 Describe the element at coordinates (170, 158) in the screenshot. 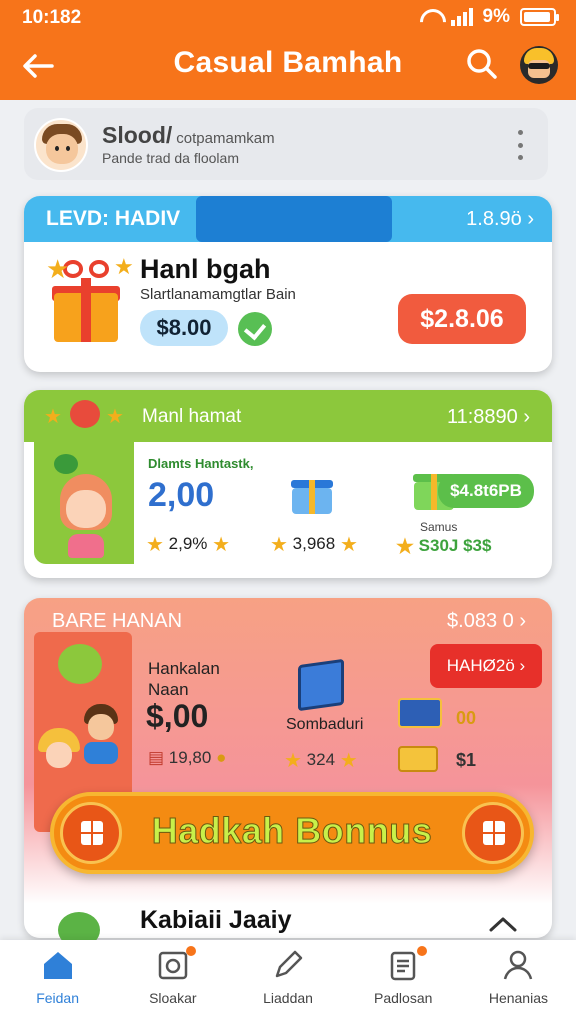

I see `profile-subtitle: Pande trad da floolam` at that location.